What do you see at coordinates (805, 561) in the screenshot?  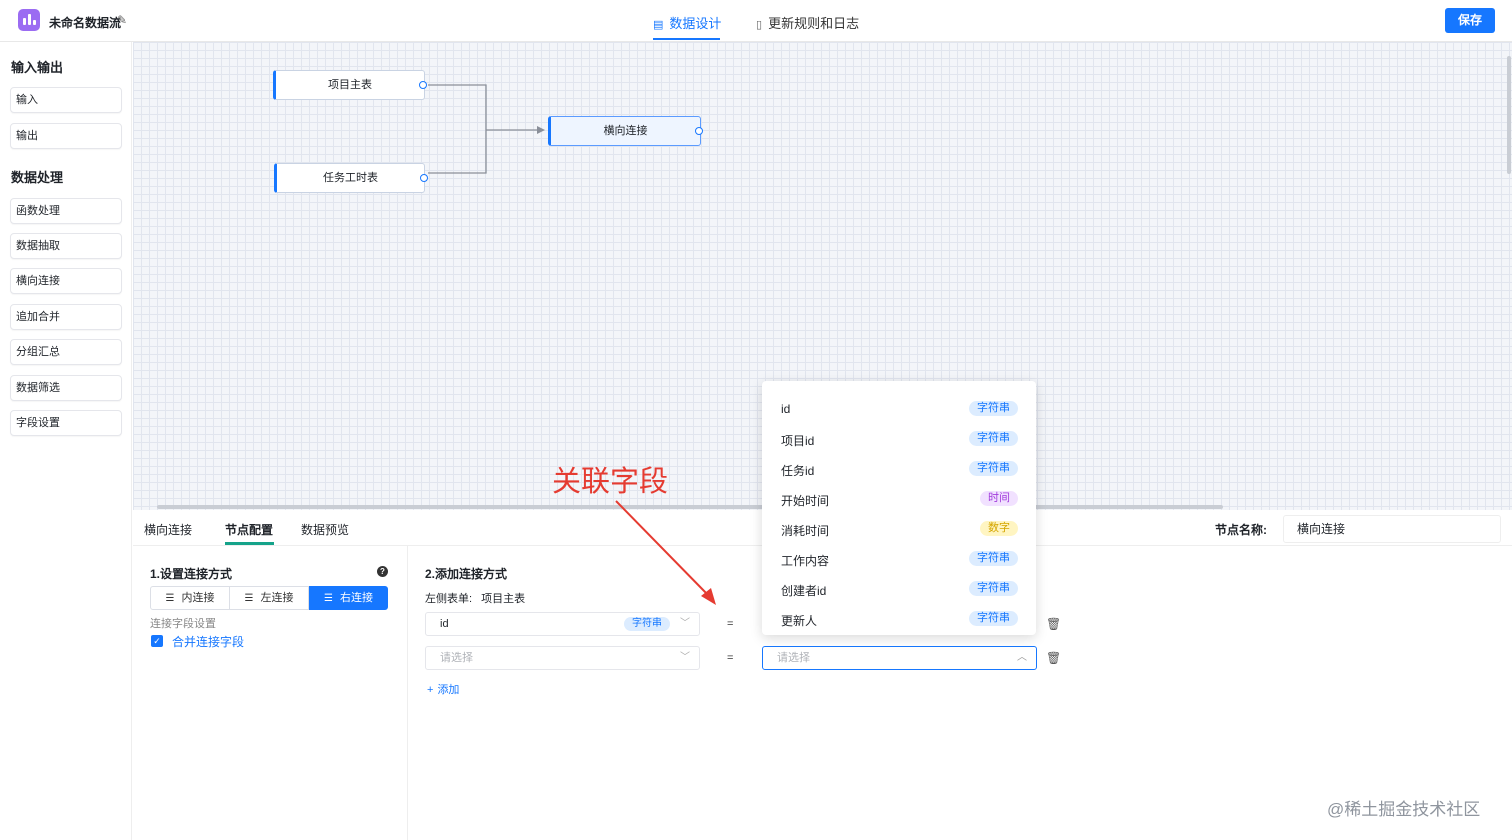 I see `option-label: 工作内容` at bounding box center [805, 561].